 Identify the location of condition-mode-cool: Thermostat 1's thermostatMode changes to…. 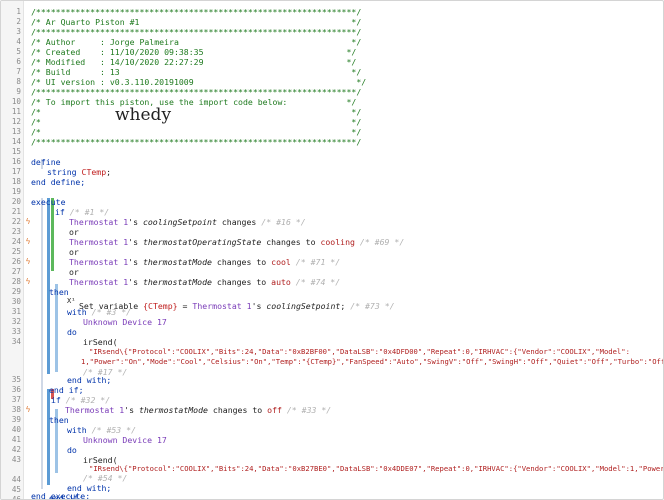
(204, 262).